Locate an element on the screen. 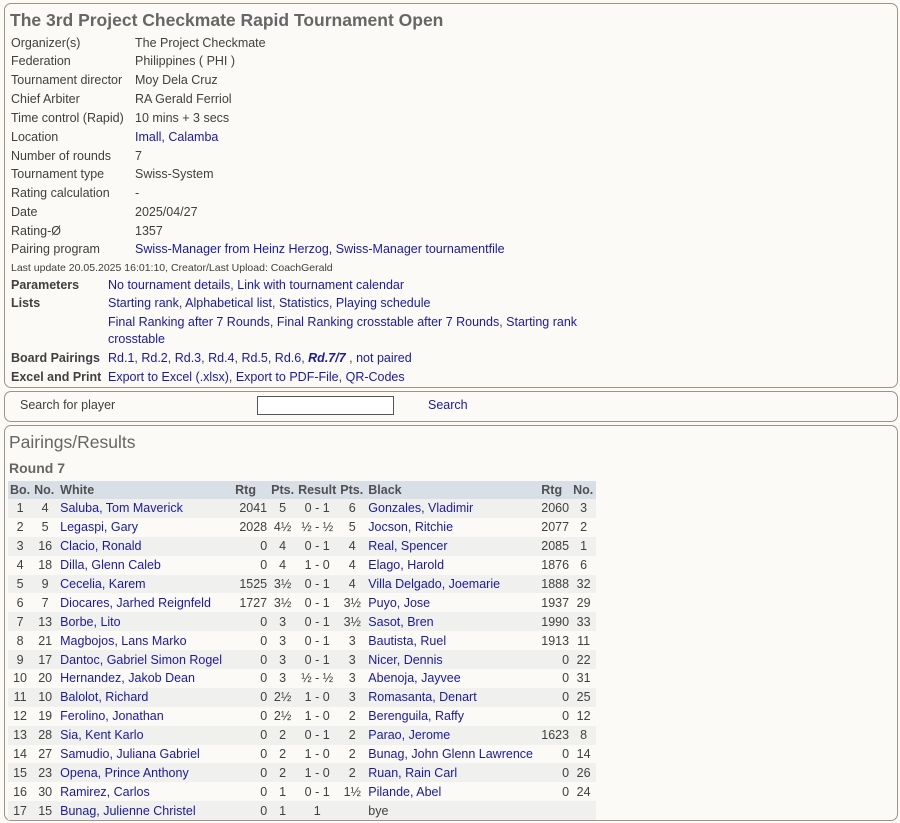 The width and height of the screenshot is (900, 823). black-player-link: Berenguila, Raffy is located at coordinates (416, 716).